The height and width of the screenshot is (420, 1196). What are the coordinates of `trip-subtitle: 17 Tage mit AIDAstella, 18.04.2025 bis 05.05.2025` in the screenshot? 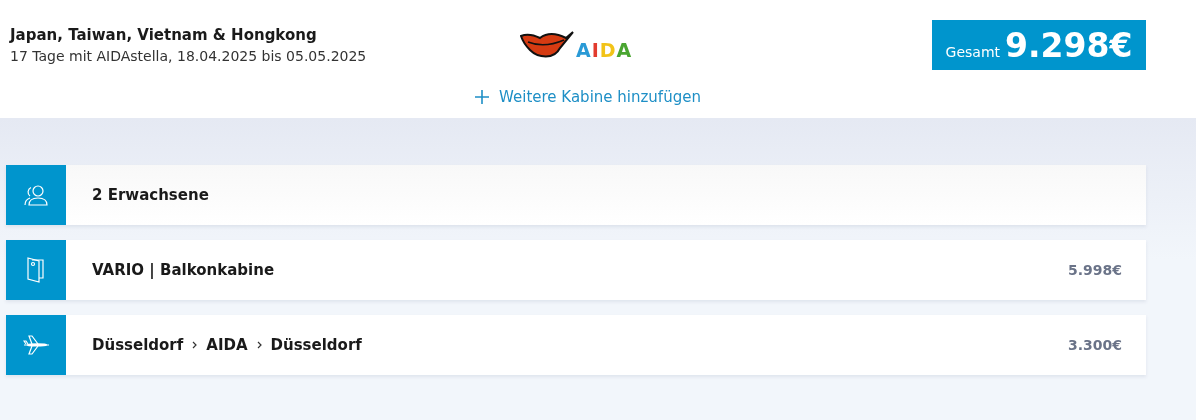 It's located at (189, 56).